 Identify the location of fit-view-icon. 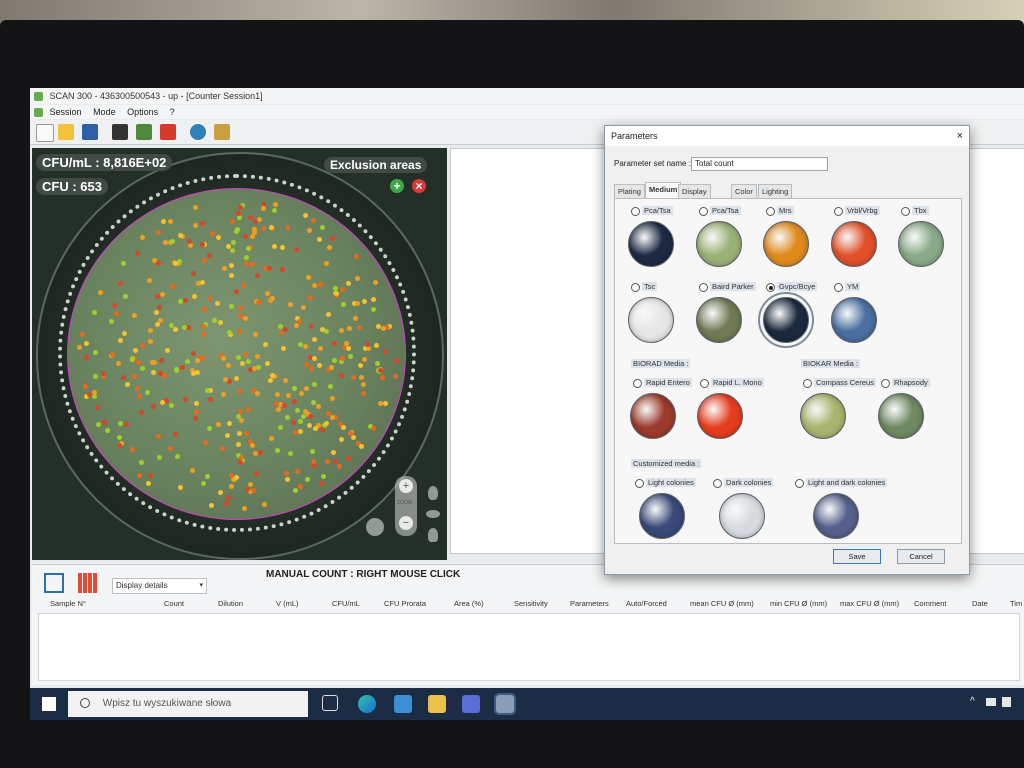
(54, 583).